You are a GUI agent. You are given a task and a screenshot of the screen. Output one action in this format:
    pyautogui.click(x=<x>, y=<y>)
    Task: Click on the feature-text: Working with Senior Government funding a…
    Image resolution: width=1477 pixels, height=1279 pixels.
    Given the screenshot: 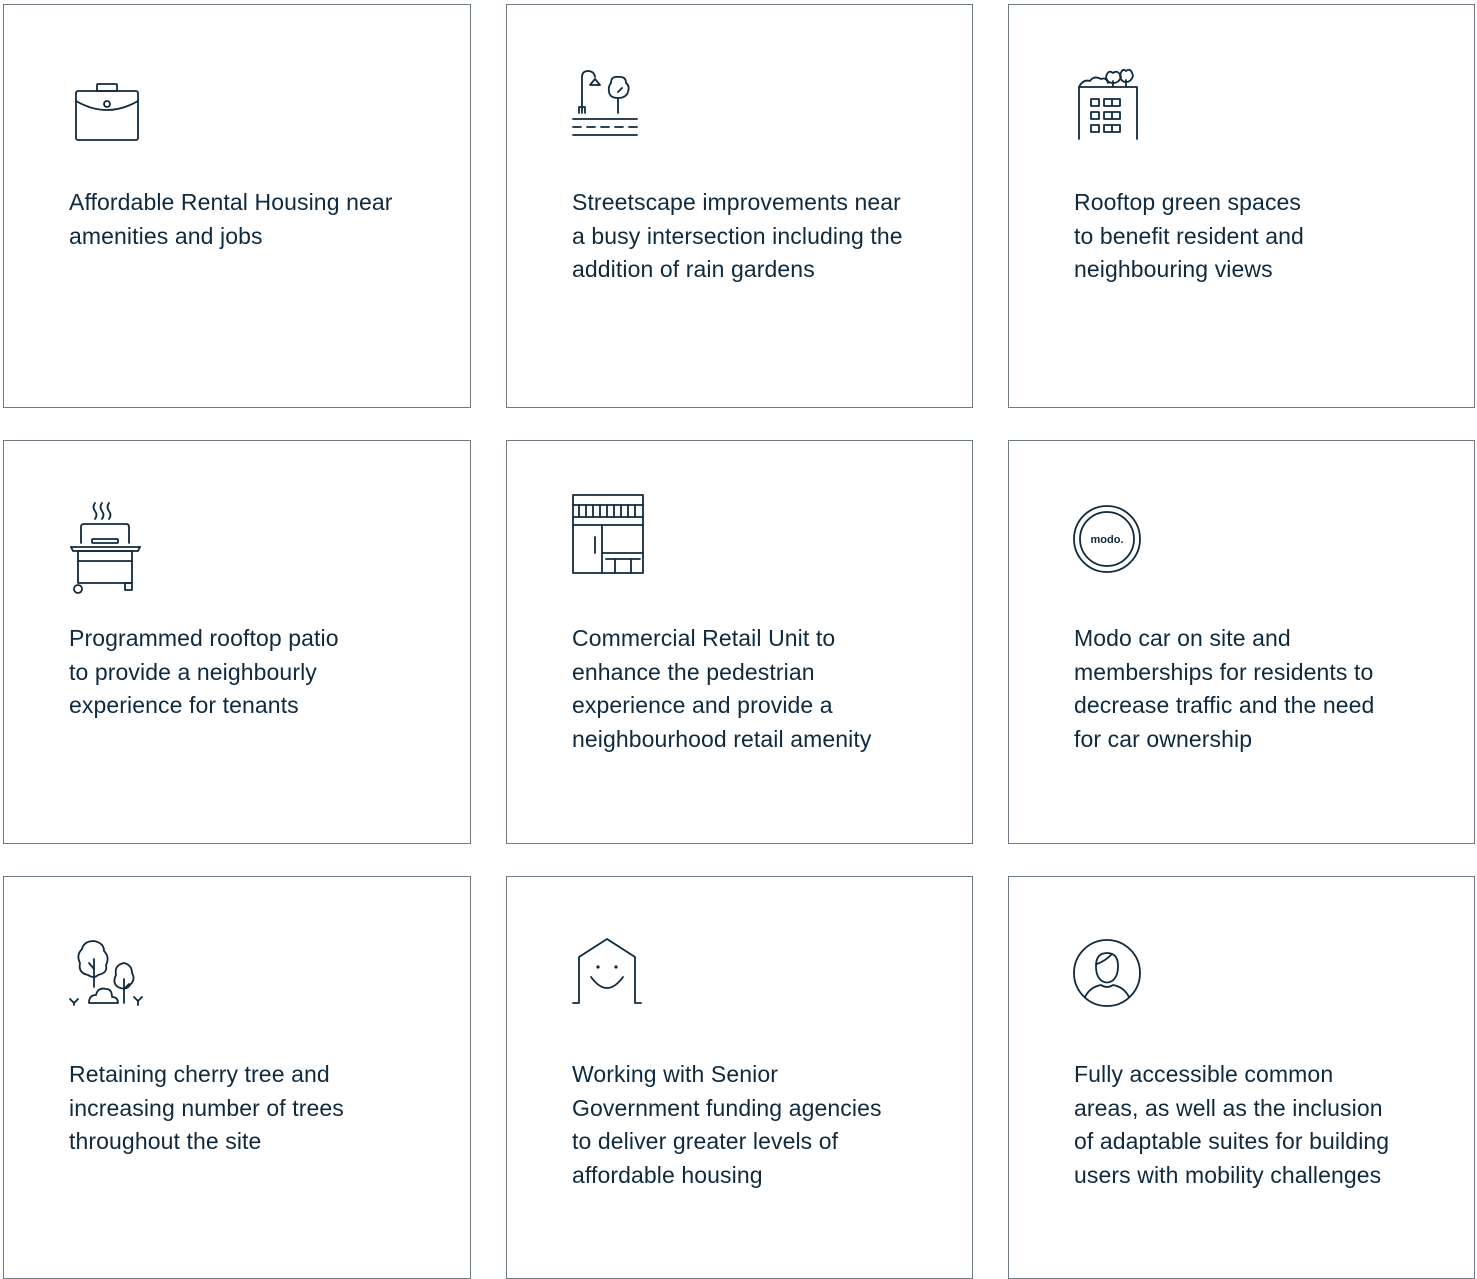 What is the action you would take?
    pyautogui.click(x=727, y=1124)
    